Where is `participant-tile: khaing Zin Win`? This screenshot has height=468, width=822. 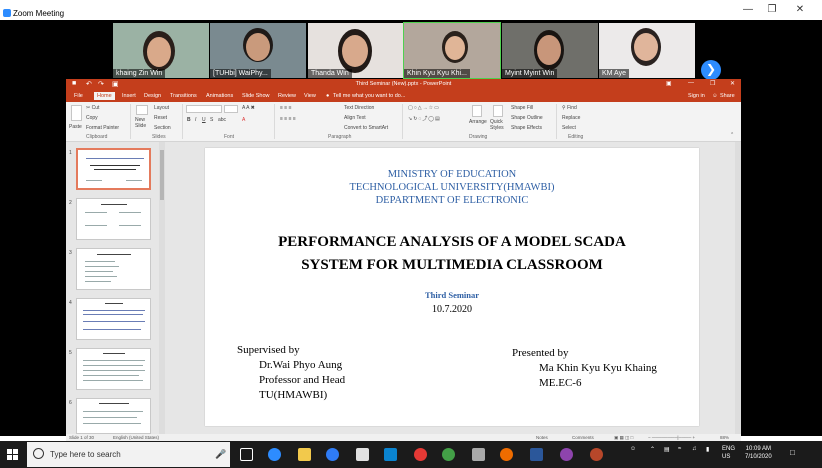 participant-tile: khaing Zin Win is located at coordinates (161, 50).